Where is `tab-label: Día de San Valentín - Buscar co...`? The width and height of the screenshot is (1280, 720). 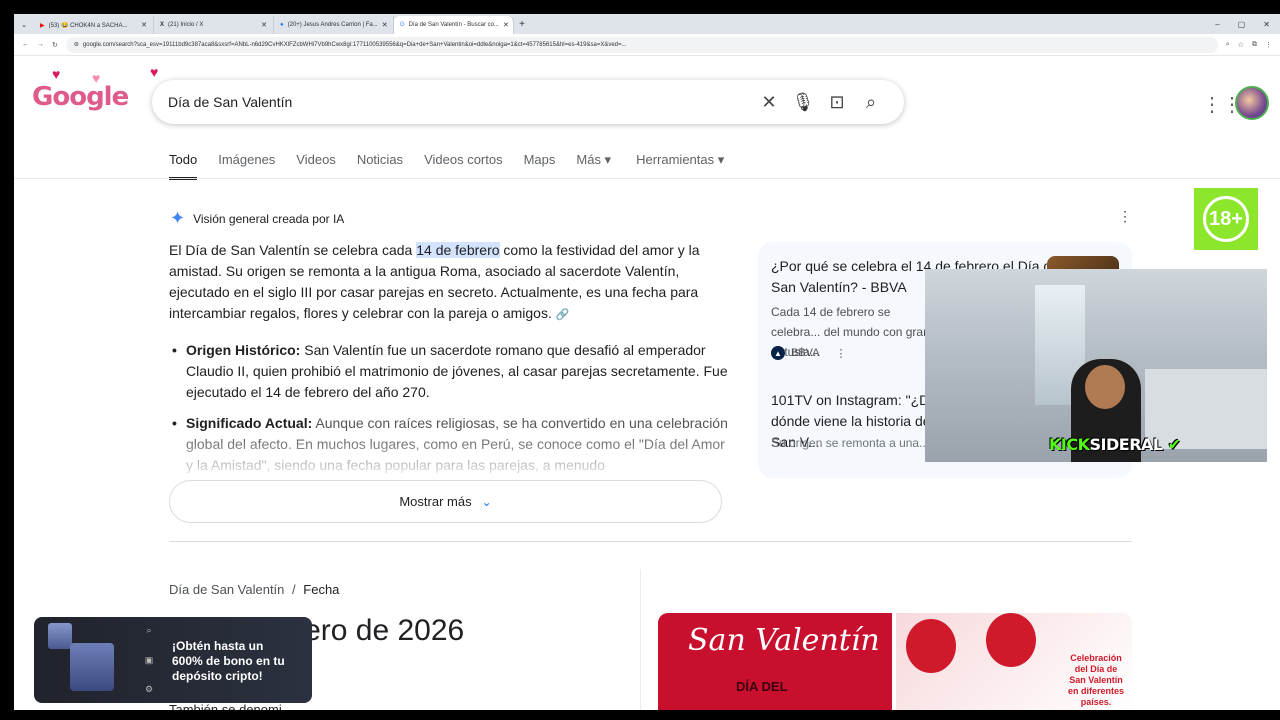 tab-label: Día de San Valentín - Buscar co... is located at coordinates (453, 25).